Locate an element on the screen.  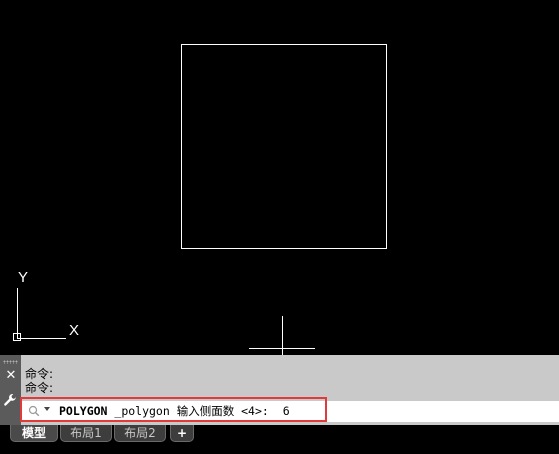
close-icon: ✕ is located at coordinates (11, 376).